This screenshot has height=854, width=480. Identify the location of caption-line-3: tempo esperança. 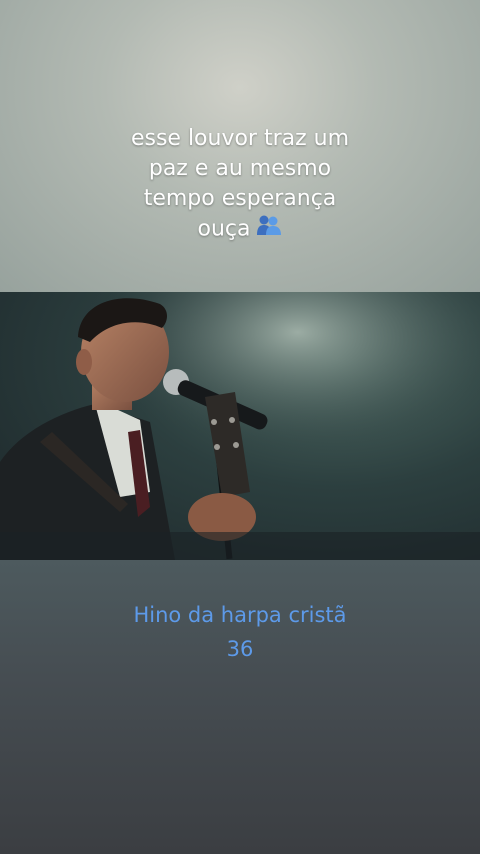
(240, 198).